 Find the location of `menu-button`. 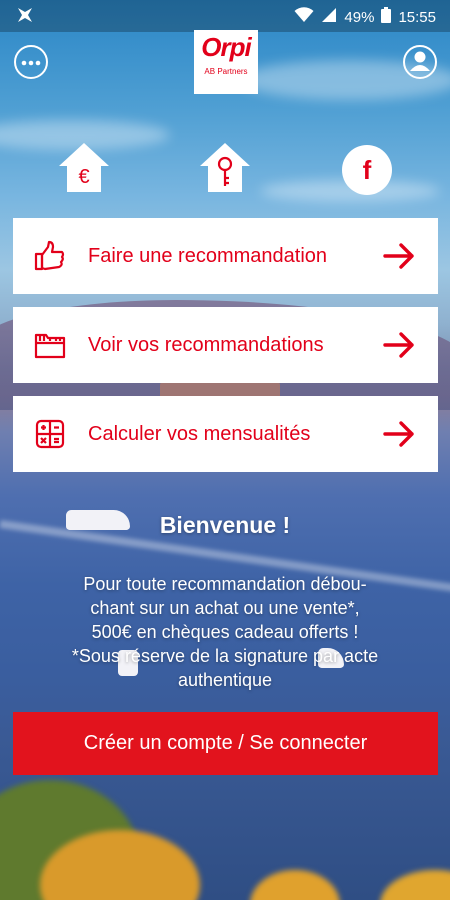

menu-button is located at coordinates (31, 62).